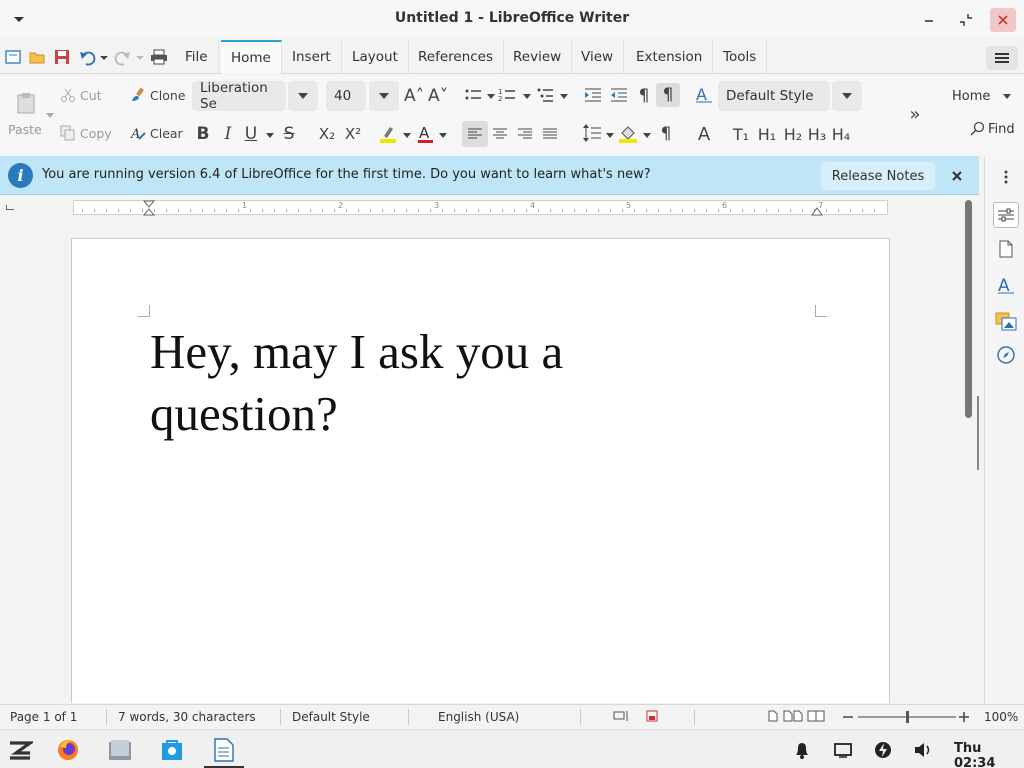 The image size is (1024, 768). I want to click on numbered-list-dropdown-arrow, so click(527, 96).